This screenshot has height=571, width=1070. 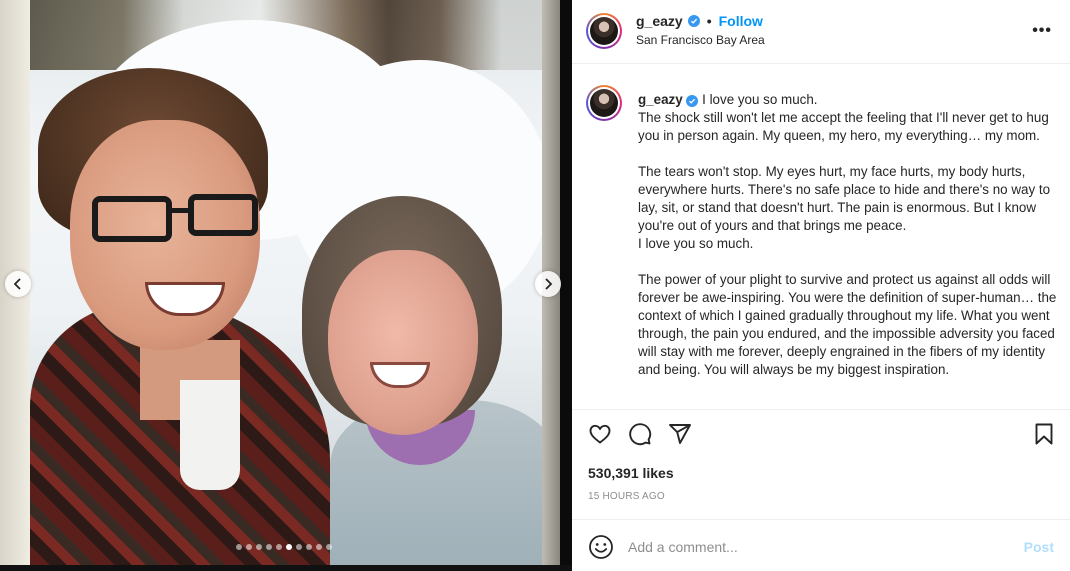 I want to click on caption-username: g_eazy, so click(x=660, y=99).